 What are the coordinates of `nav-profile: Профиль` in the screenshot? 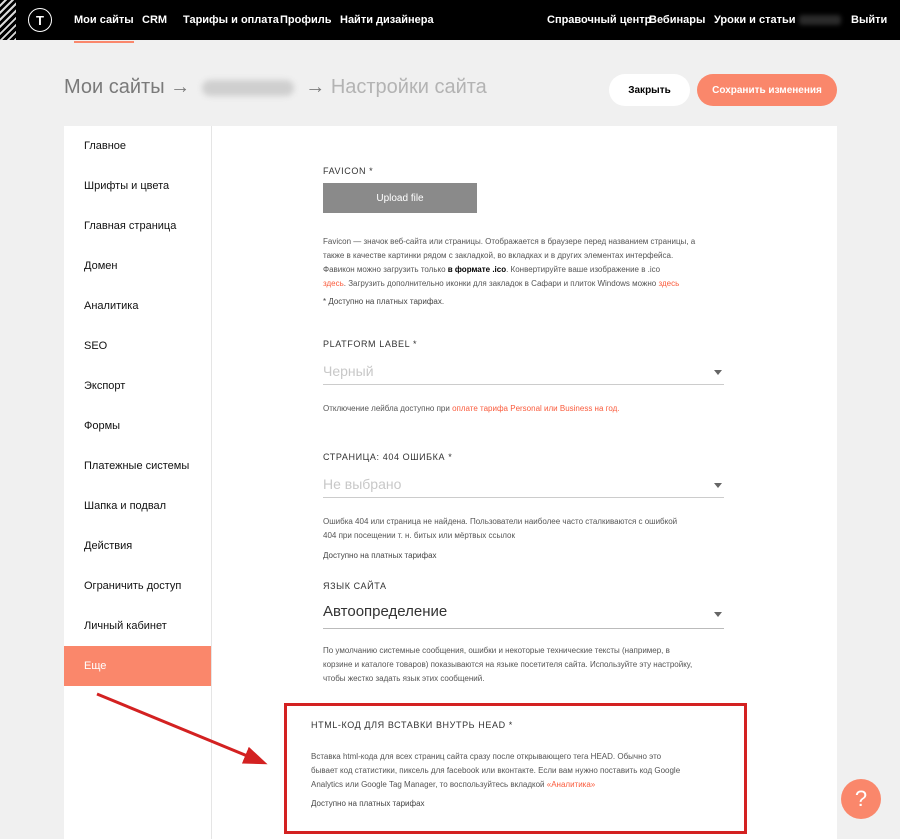 It's located at (305, 20).